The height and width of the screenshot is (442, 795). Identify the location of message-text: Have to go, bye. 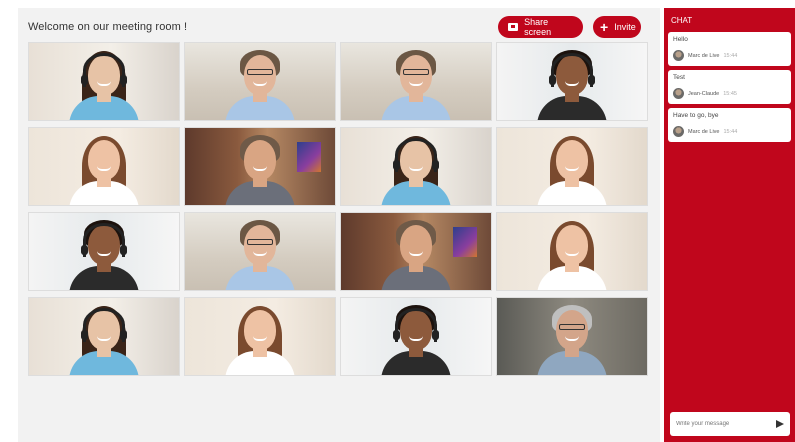
(696, 115).